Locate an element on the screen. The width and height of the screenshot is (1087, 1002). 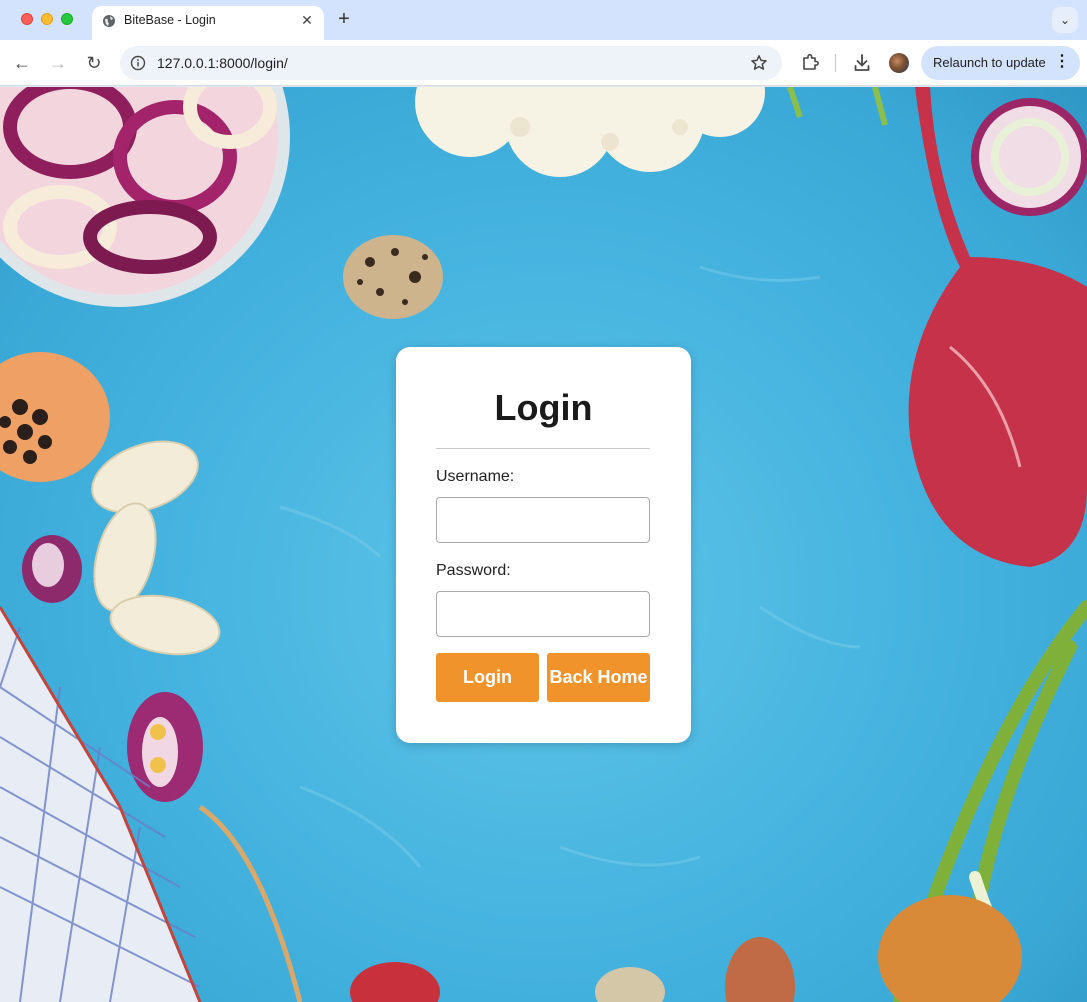
tab-search-button: ⌄ is located at coordinates (1065, 20).